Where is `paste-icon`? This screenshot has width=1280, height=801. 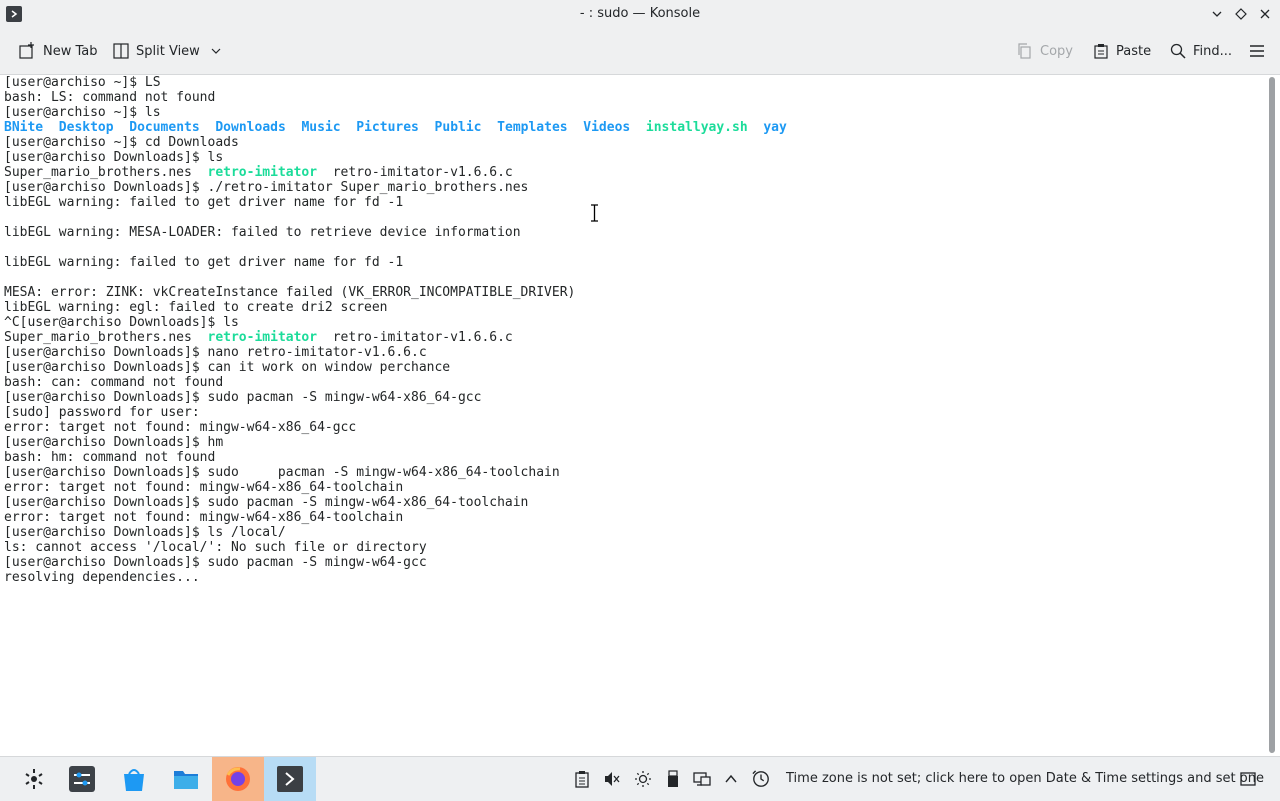
paste-icon is located at coordinates (1101, 51).